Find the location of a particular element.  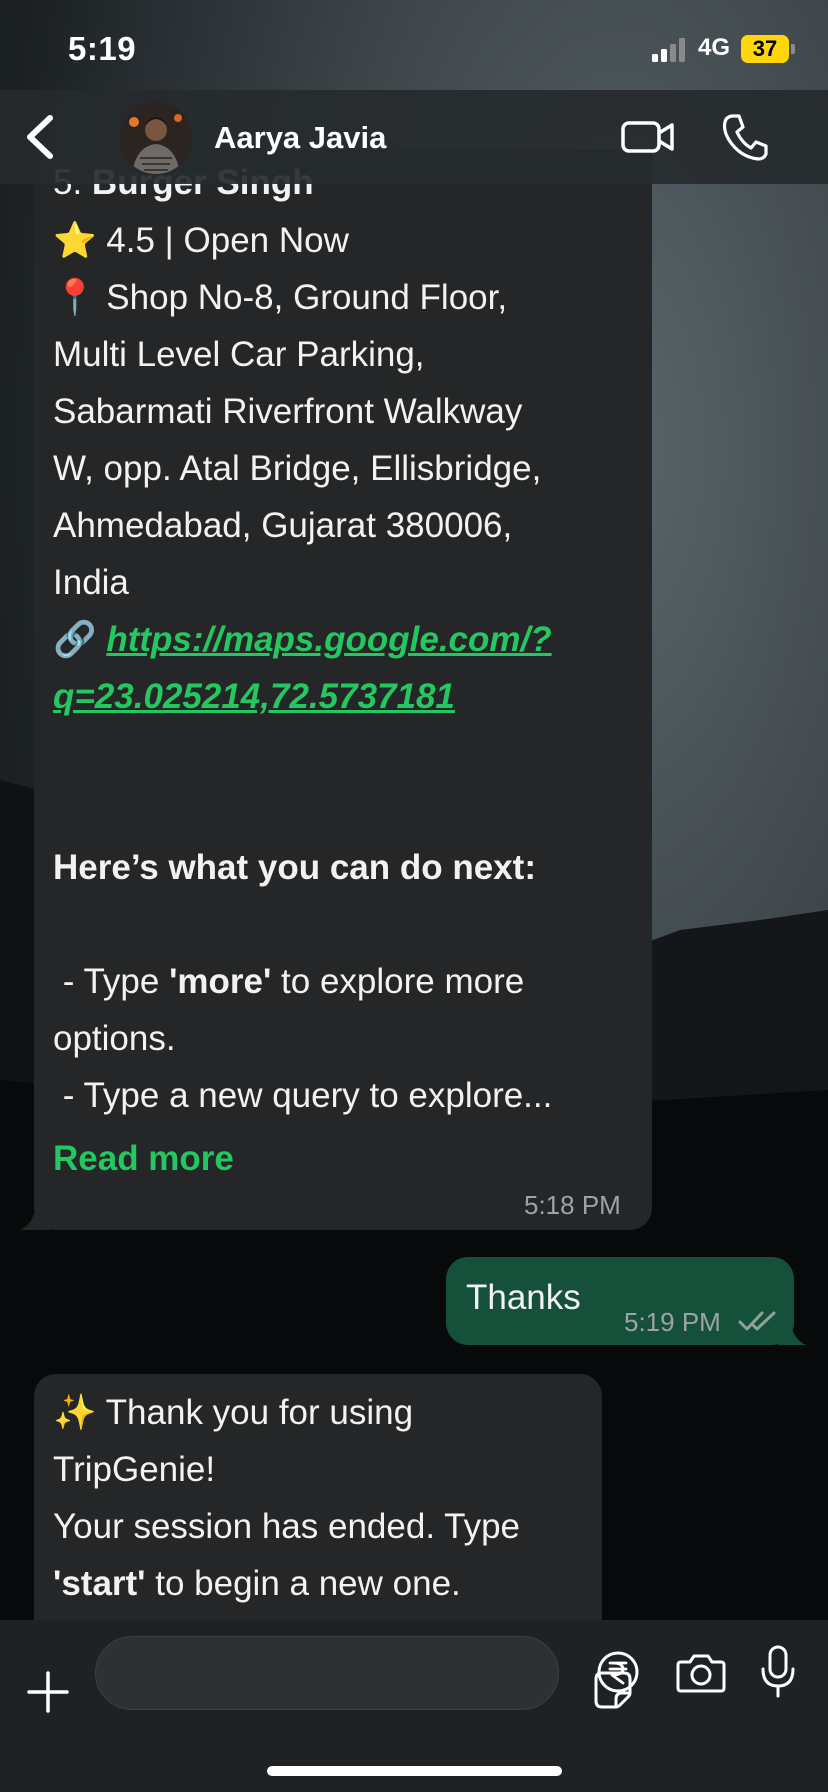

option-keyword: 'more' is located at coordinates (220, 981).